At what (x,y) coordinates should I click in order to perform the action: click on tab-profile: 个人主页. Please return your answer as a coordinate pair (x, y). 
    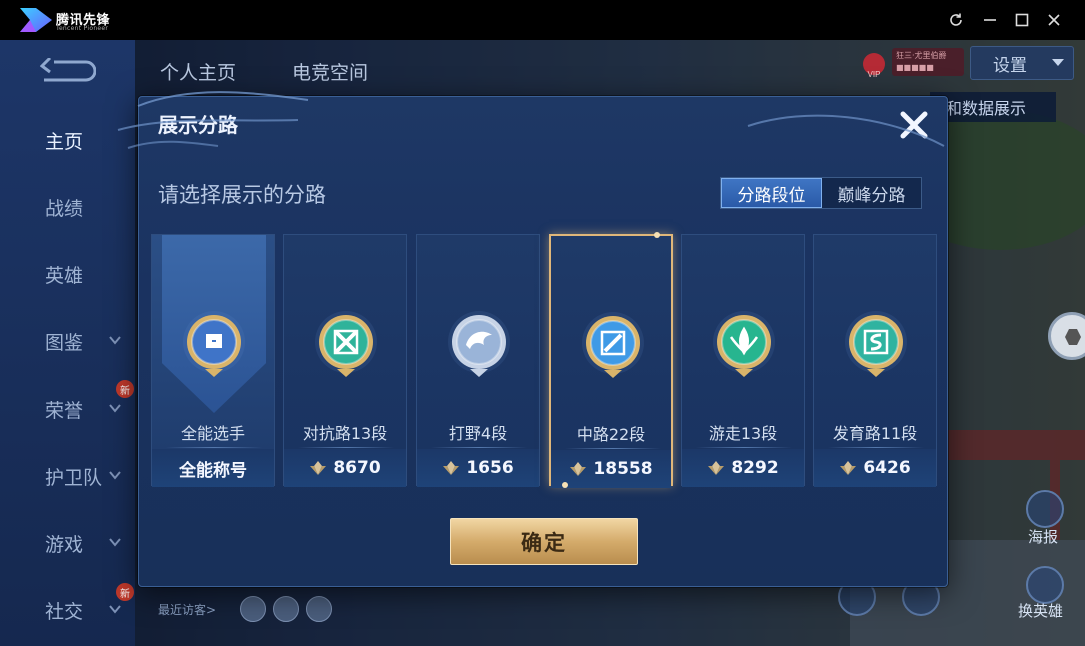
    Looking at the image, I should click on (198, 71).